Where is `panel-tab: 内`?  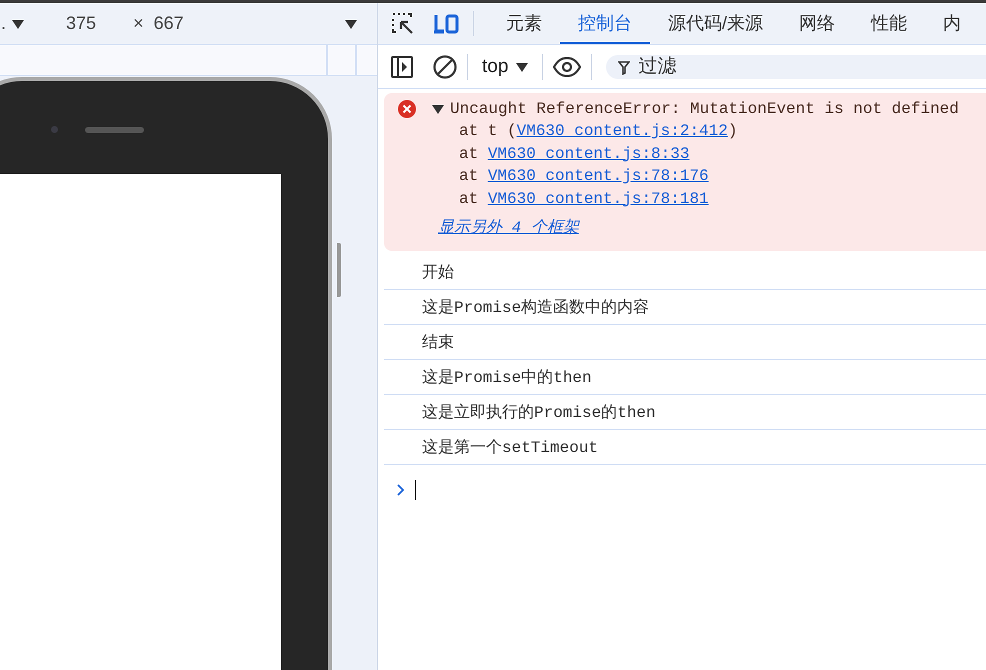
panel-tab: 内 is located at coordinates (952, 23).